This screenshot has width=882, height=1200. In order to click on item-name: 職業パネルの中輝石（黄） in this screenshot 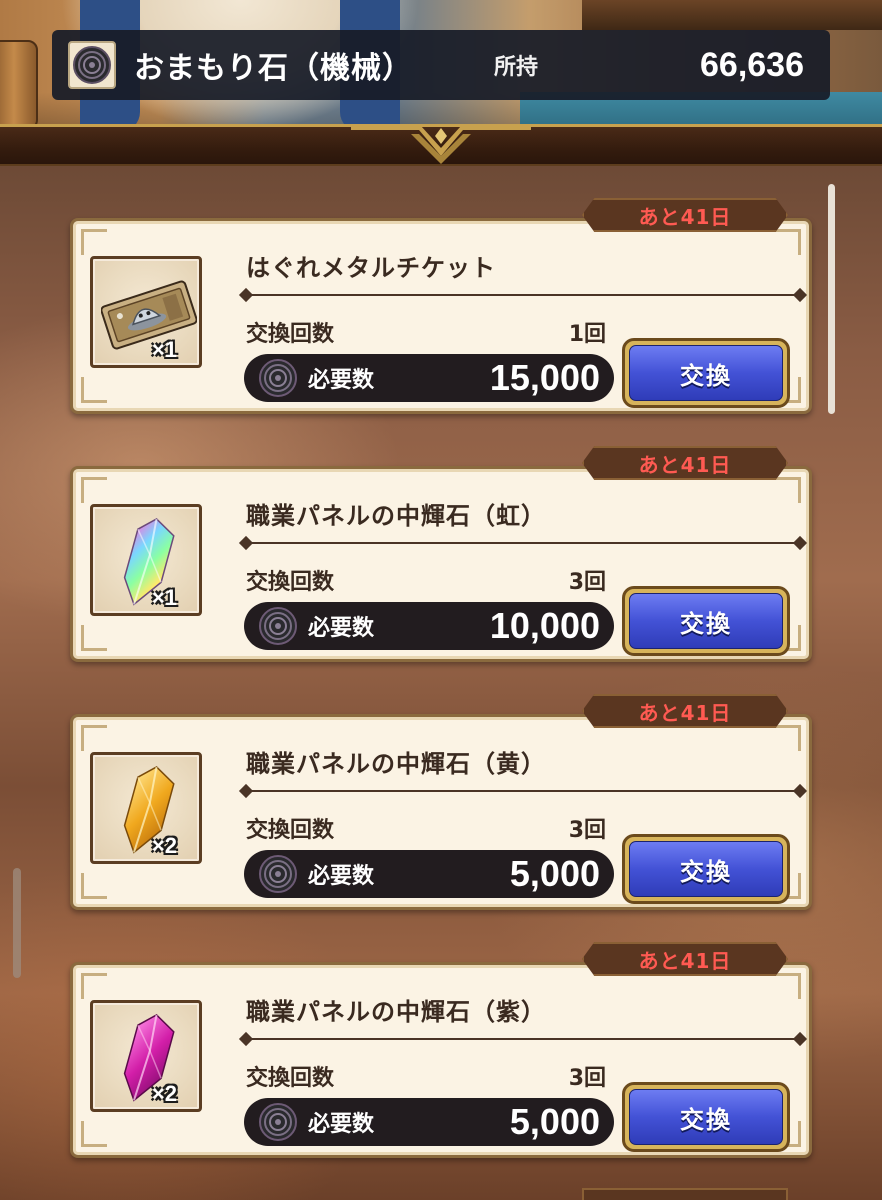, I will do `click(396, 764)`.